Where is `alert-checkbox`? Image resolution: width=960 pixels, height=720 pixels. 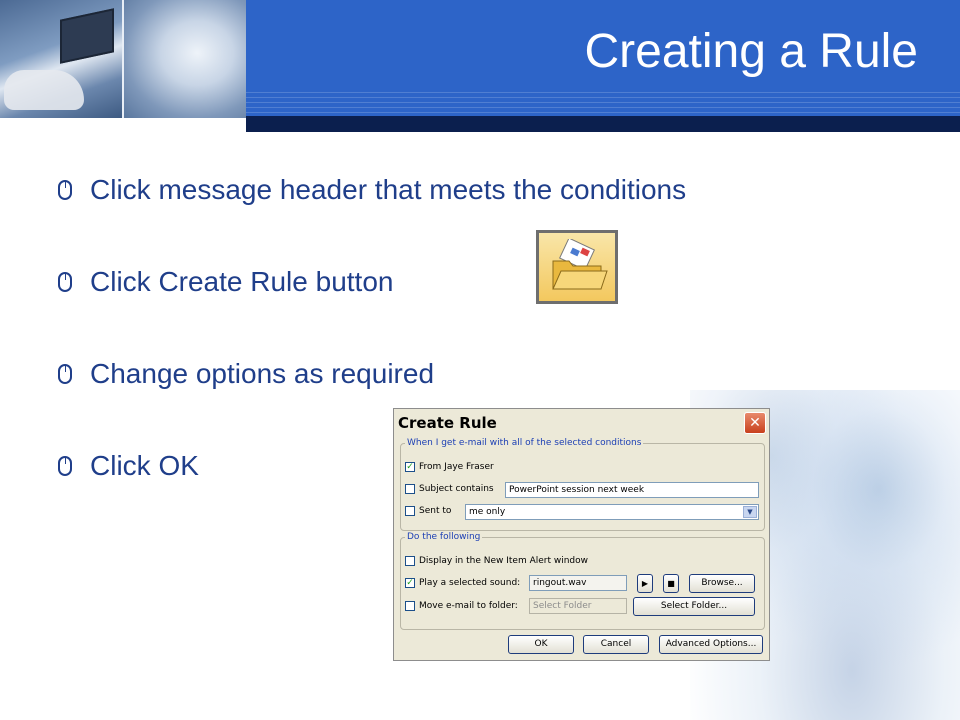 alert-checkbox is located at coordinates (410, 561).